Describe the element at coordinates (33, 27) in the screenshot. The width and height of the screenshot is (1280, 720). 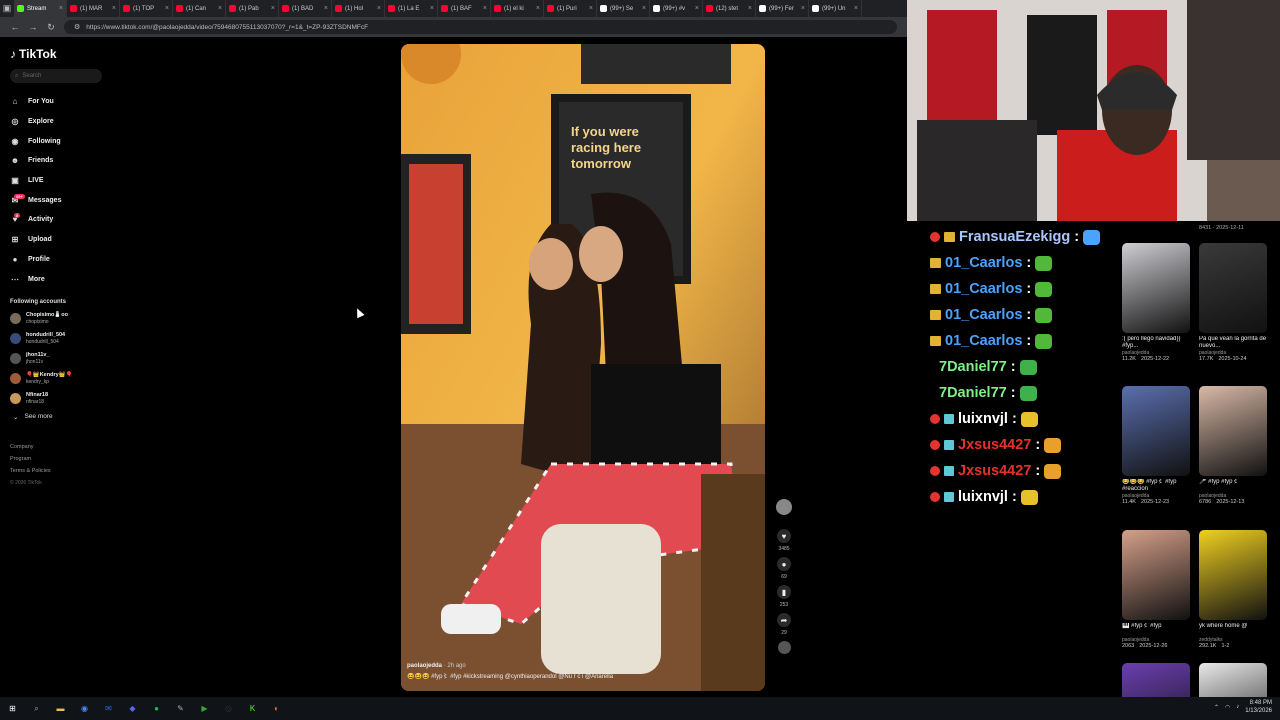
I see `forward-icon: →` at that location.